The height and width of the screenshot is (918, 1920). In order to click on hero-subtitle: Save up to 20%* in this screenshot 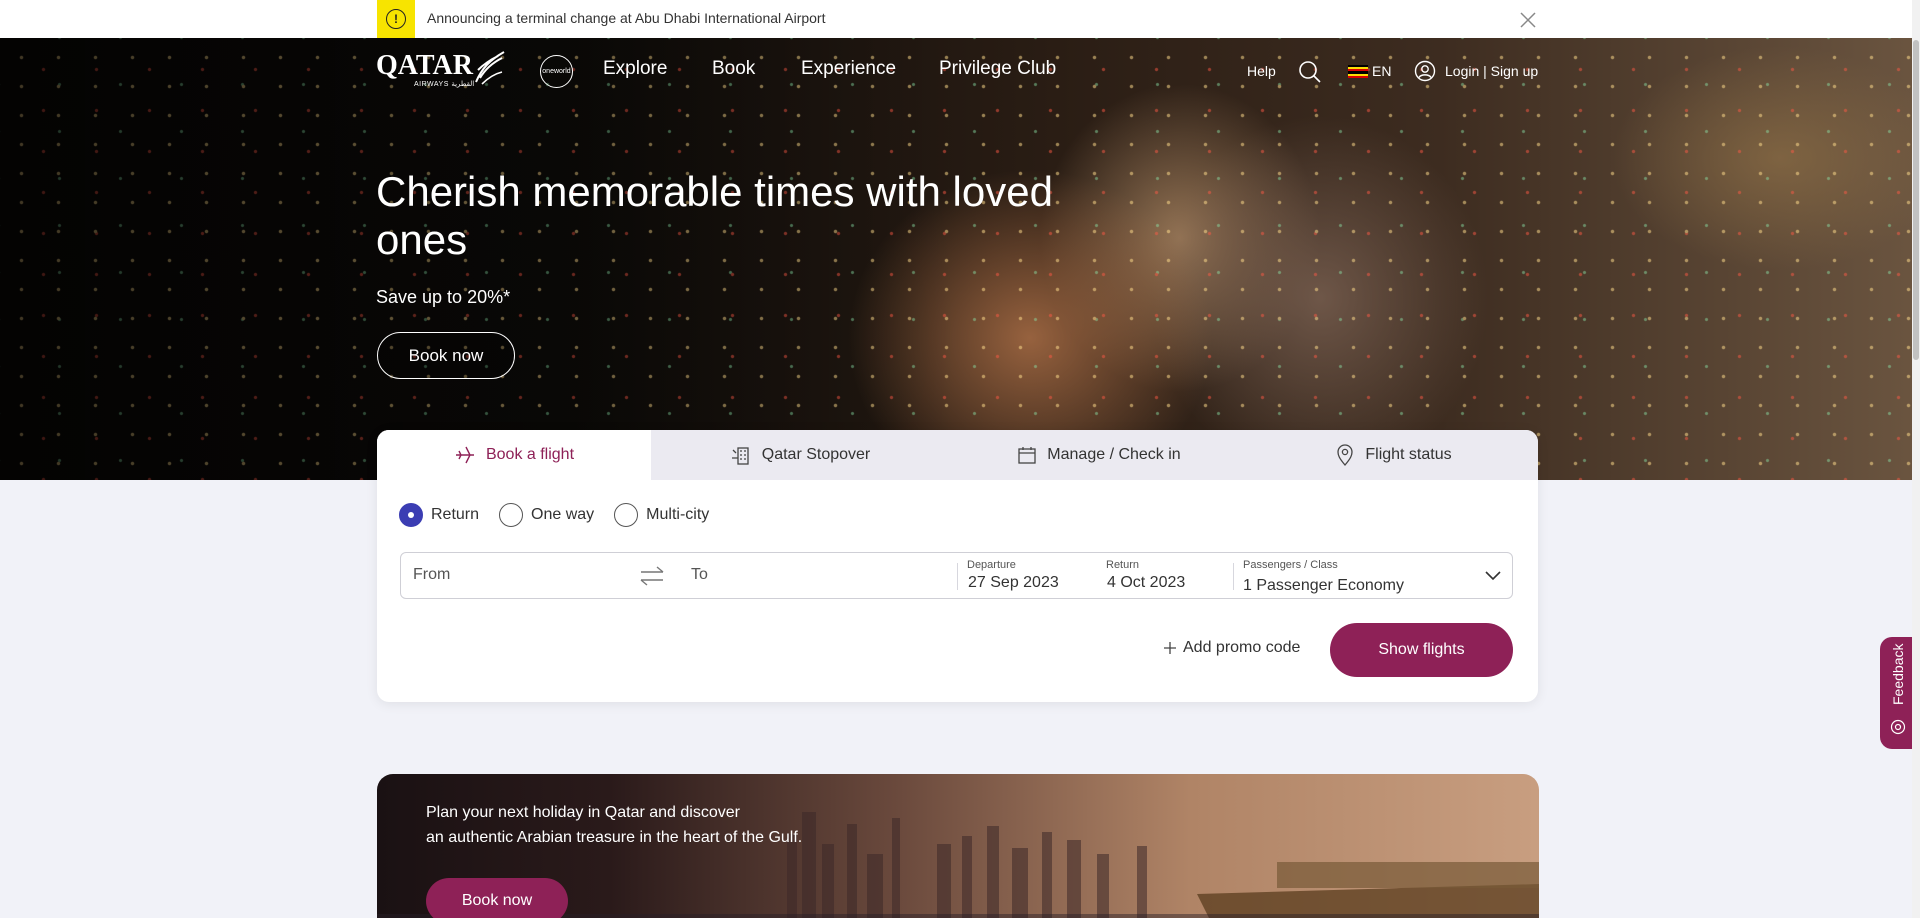, I will do `click(443, 297)`.